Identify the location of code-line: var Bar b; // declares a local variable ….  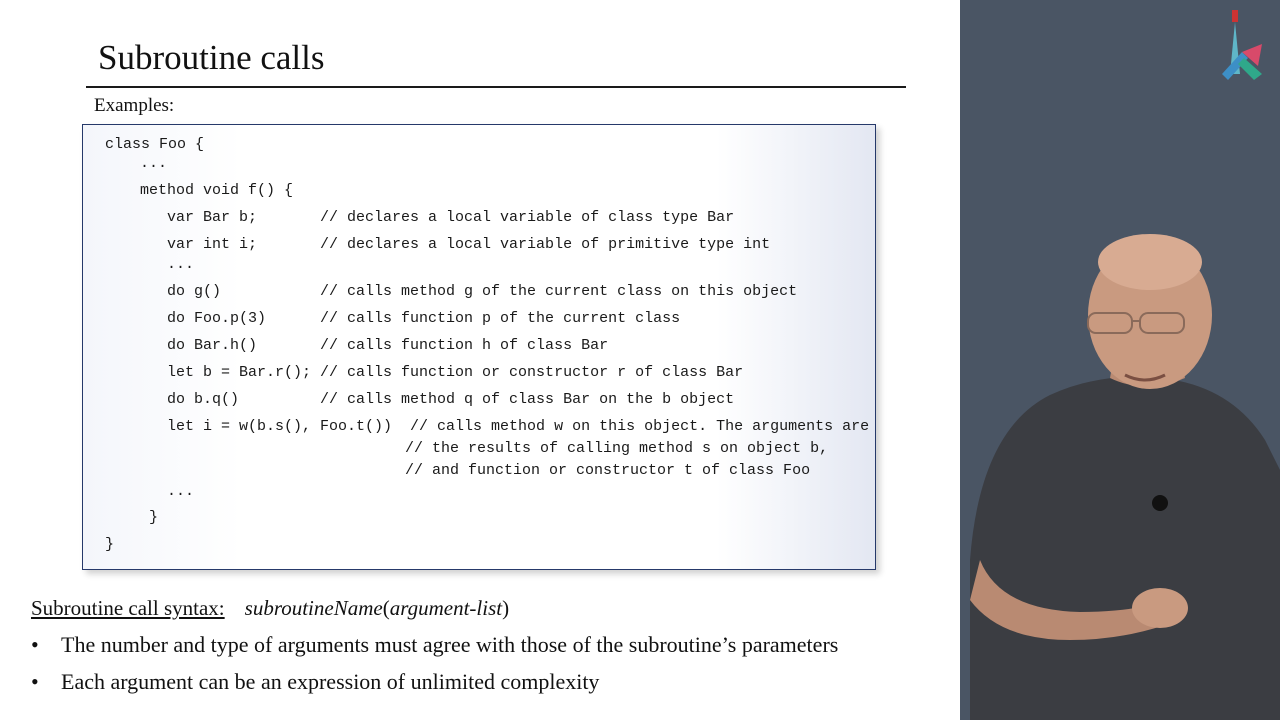
(451, 217).